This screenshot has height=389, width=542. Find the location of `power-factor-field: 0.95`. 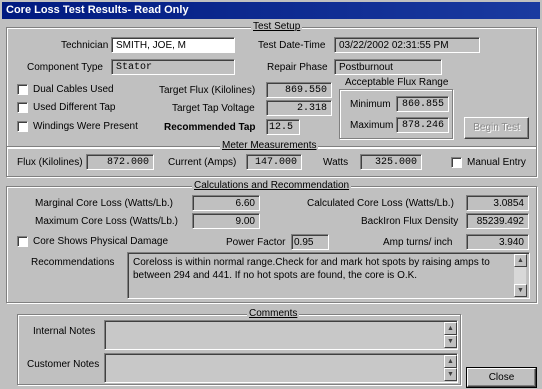

power-factor-field: 0.95 is located at coordinates (310, 242).